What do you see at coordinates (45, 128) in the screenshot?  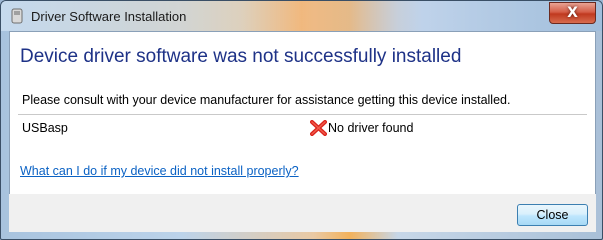 I see `device-name: USBasp` at bounding box center [45, 128].